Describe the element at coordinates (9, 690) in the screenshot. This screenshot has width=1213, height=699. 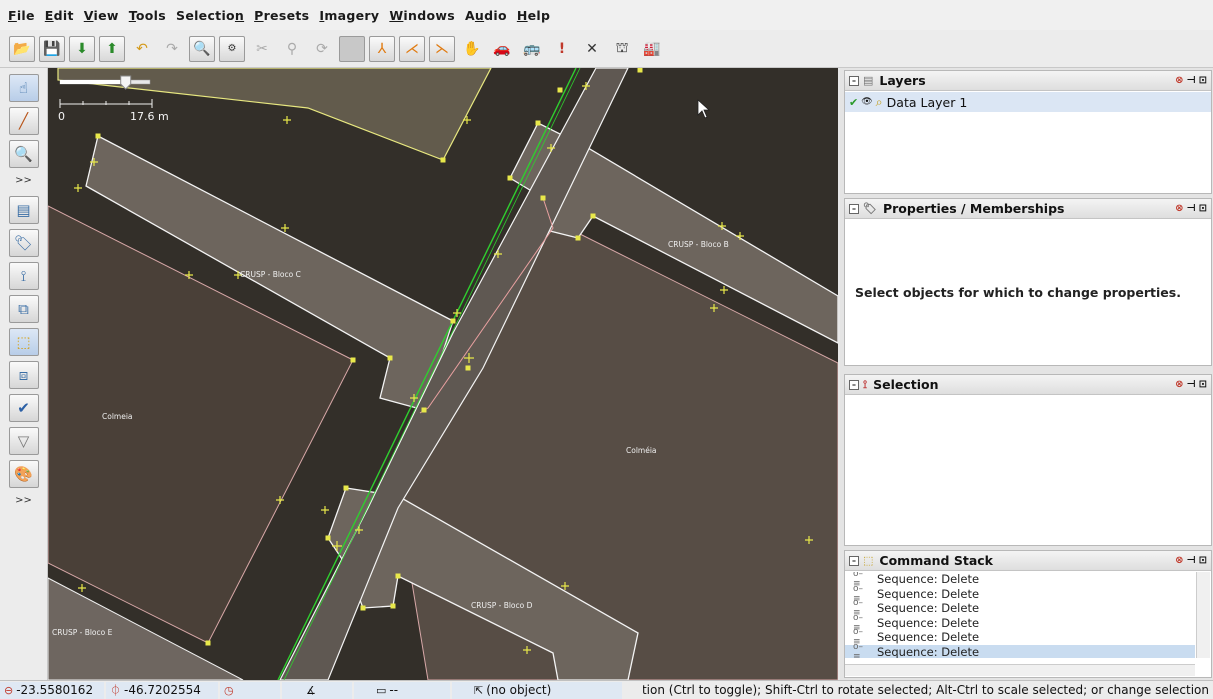
I see `latitude-icon: ⊖` at that location.